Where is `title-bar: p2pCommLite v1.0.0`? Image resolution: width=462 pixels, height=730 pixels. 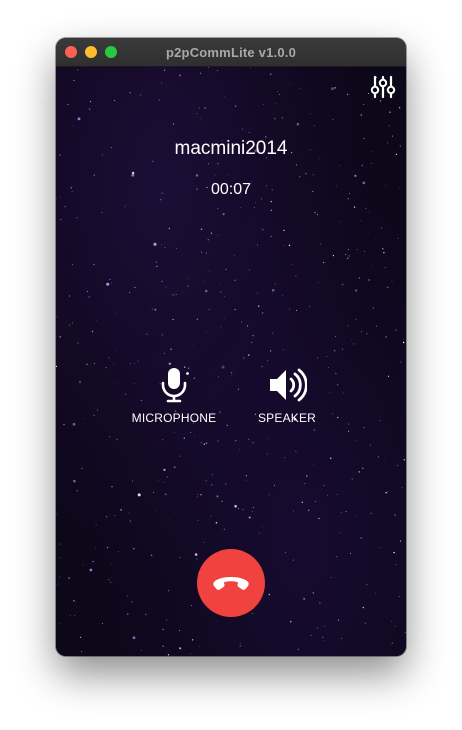 title-bar: p2pCommLite v1.0.0 is located at coordinates (231, 52).